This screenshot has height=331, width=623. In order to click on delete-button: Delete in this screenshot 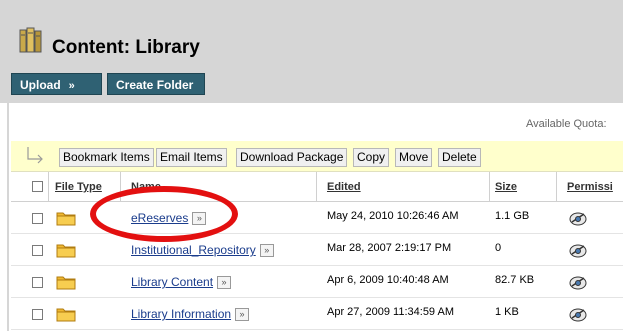, I will do `click(459, 157)`.